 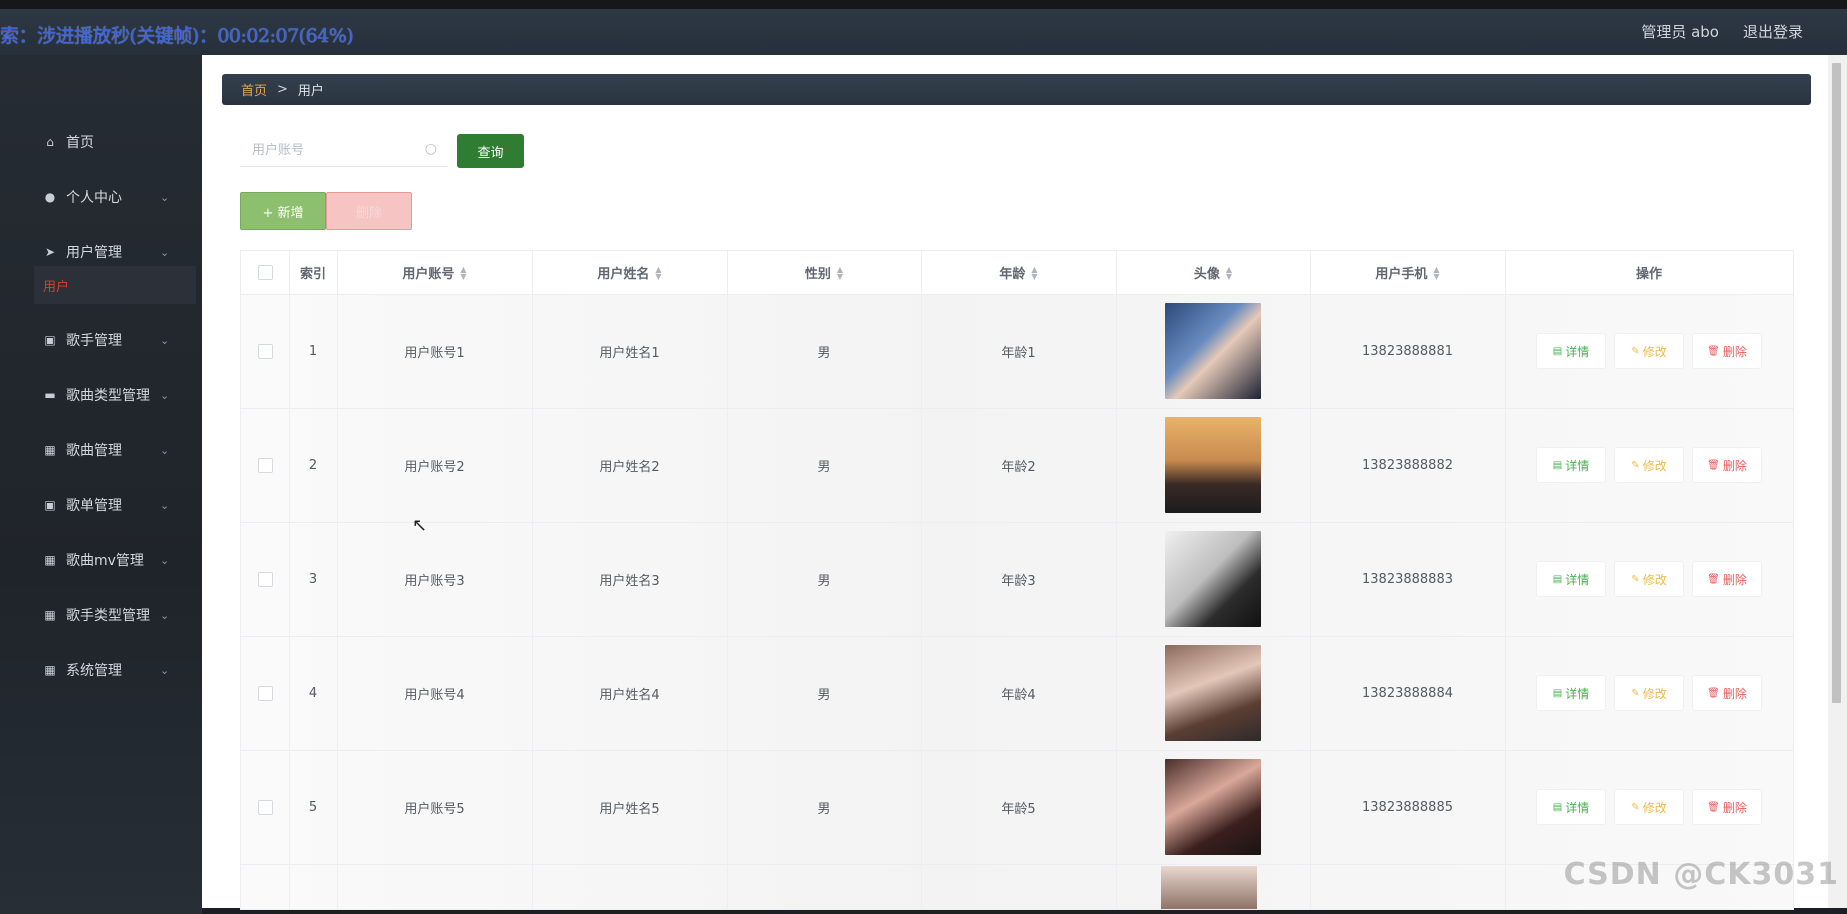 I want to click on cell-age: 年龄1, so click(x=1018, y=353).